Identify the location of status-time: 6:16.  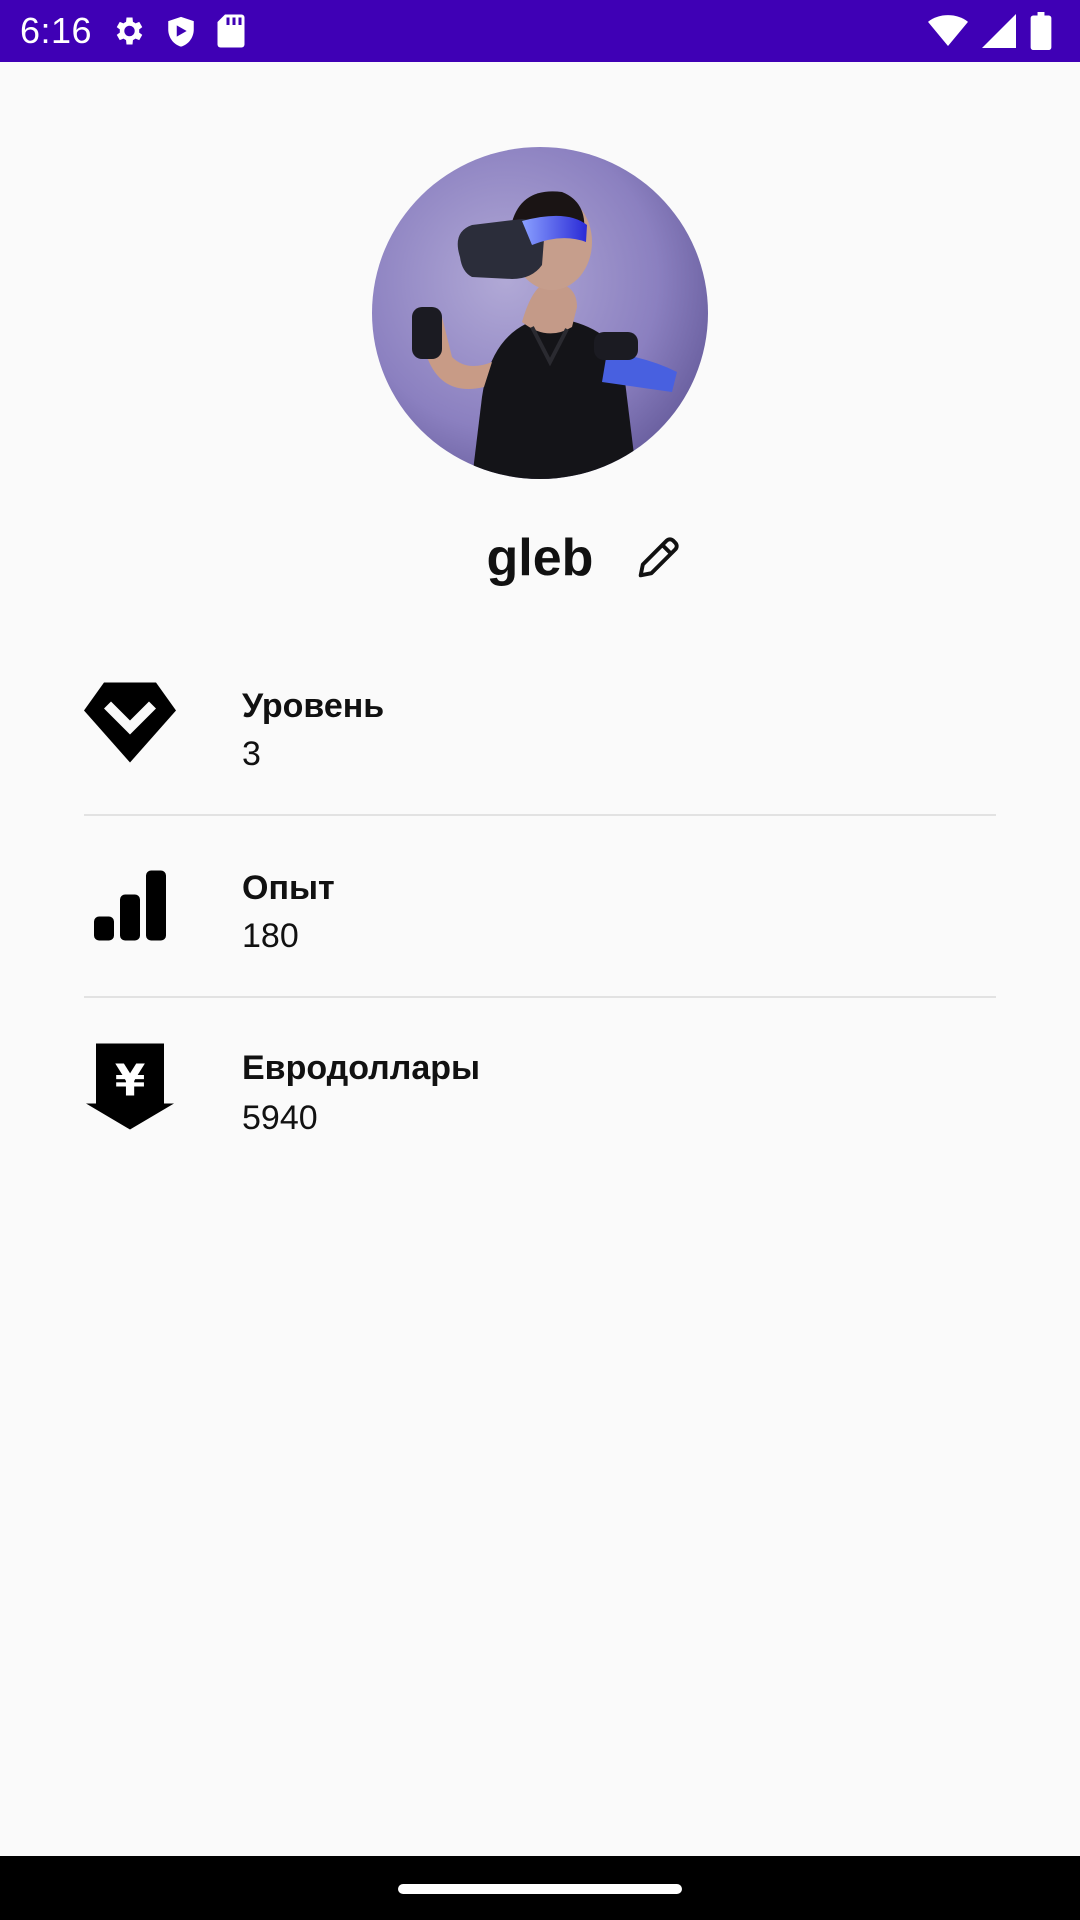
(56, 30).